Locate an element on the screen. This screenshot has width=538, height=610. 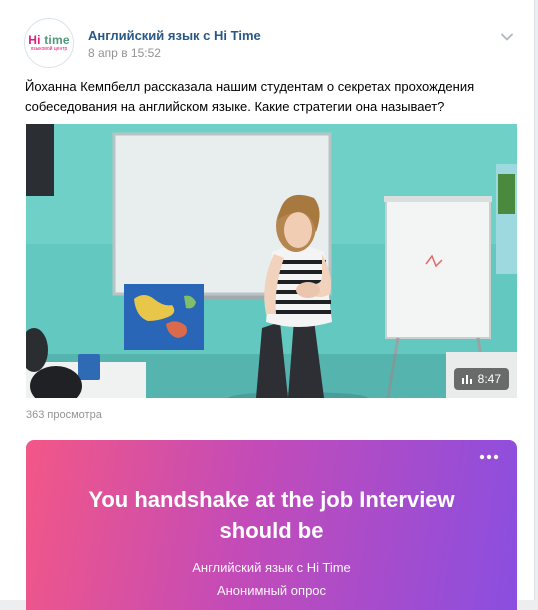
post-date-link: 8 апр в 15:52 is located at coordinates (124, 53).